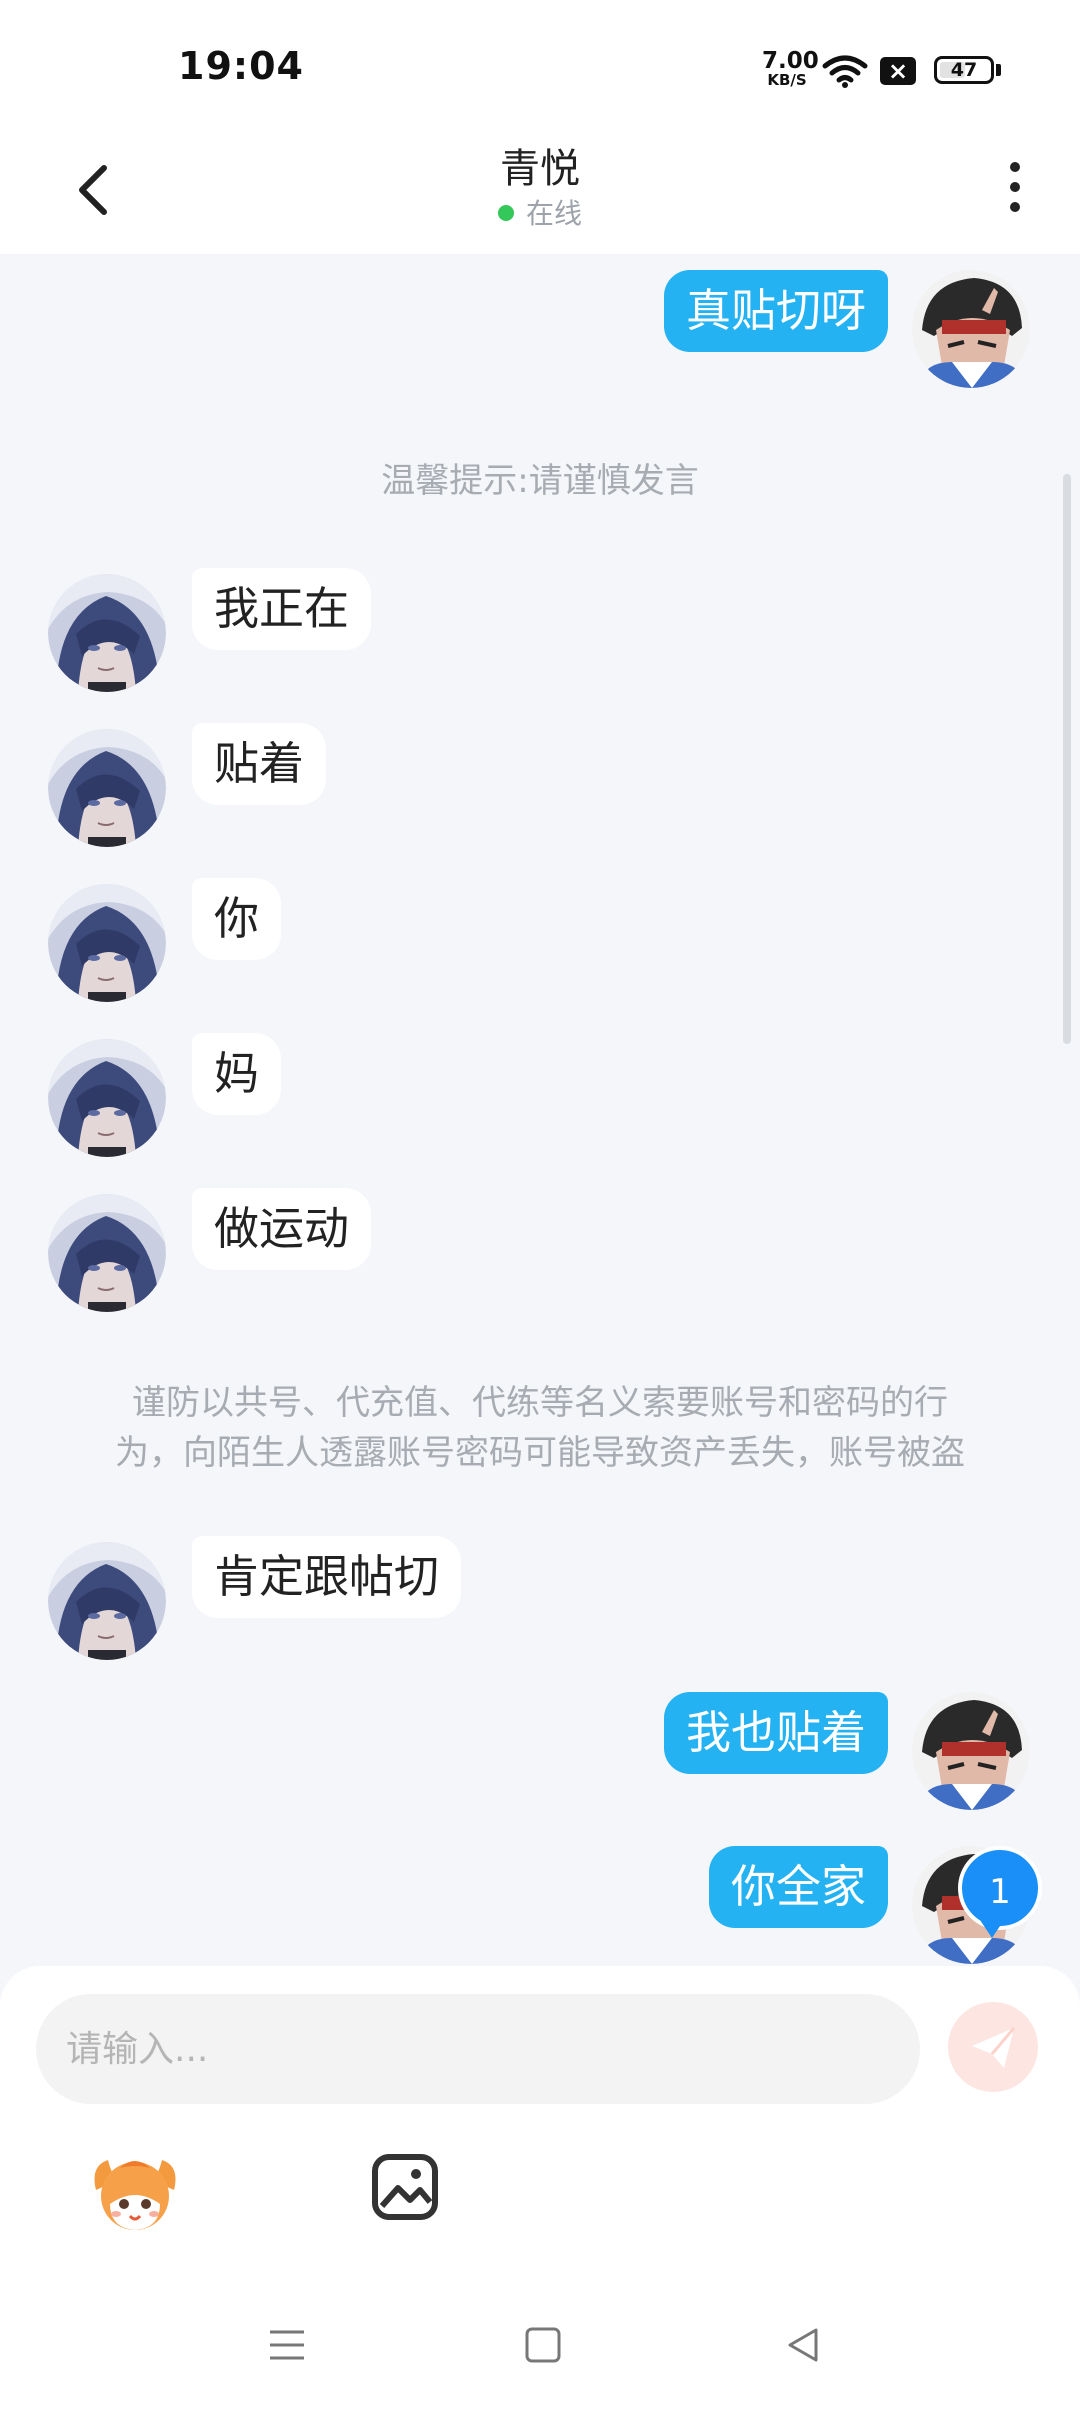 This screenshot has height=2412, width=1080. What do you see at coordinates (998, 70) in the screenshot?
I see `battery-tip` at bounding box center [998, 70].